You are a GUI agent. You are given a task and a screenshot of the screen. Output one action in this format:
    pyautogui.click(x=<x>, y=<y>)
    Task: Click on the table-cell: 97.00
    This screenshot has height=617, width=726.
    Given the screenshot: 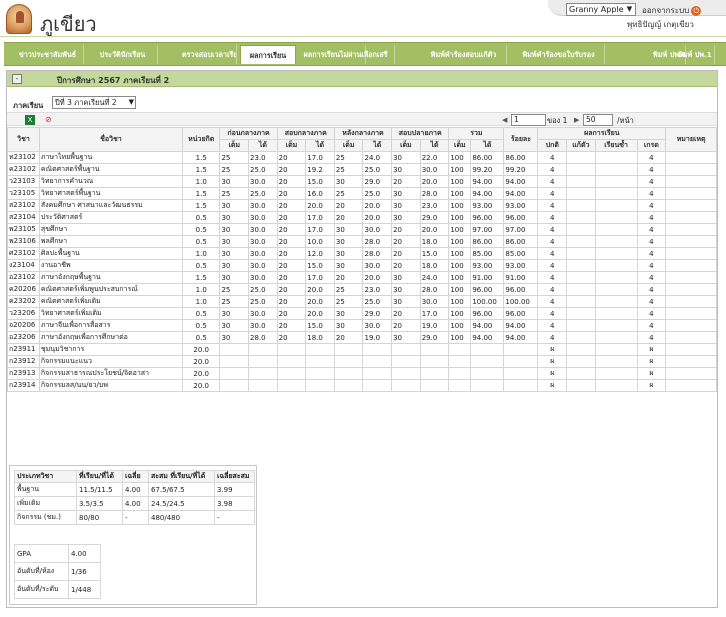 What is the action you would take?
    pyautogui.click(x=521, y=229)
    